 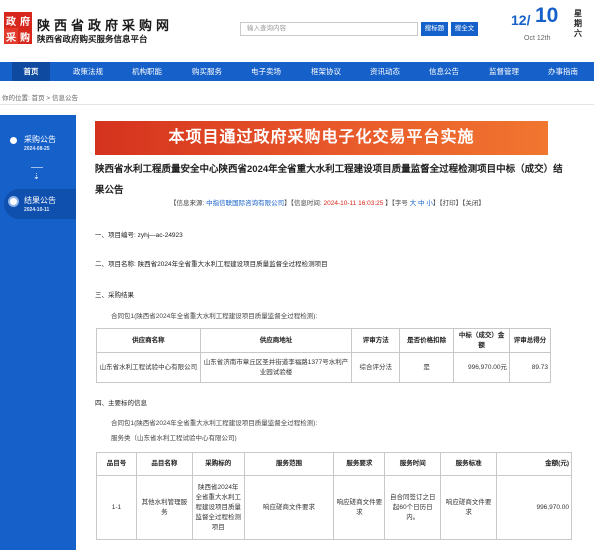 I want to click on table-cell: 其他水利管理服务, so click(x=164, y=507).